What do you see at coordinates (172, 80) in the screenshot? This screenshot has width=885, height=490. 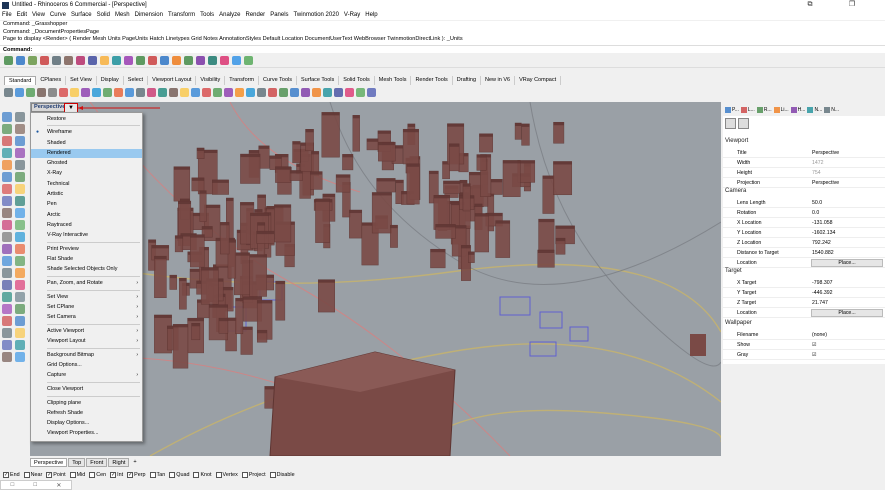 I see `tab-viewport-layout: Viewport Layout` at bounding box center [172, 80].